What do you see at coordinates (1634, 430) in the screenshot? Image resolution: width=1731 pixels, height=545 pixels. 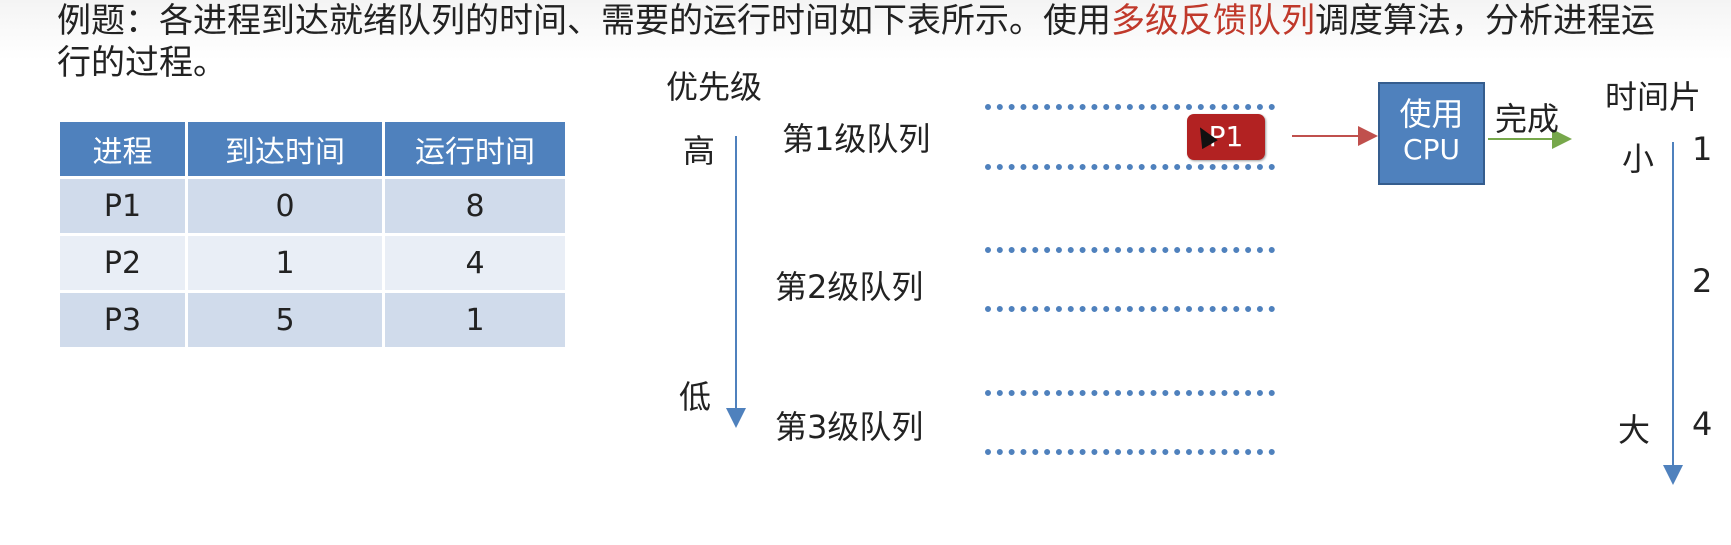 I see `timeslice-large-label: 大` at bounding box center [1634, 430].